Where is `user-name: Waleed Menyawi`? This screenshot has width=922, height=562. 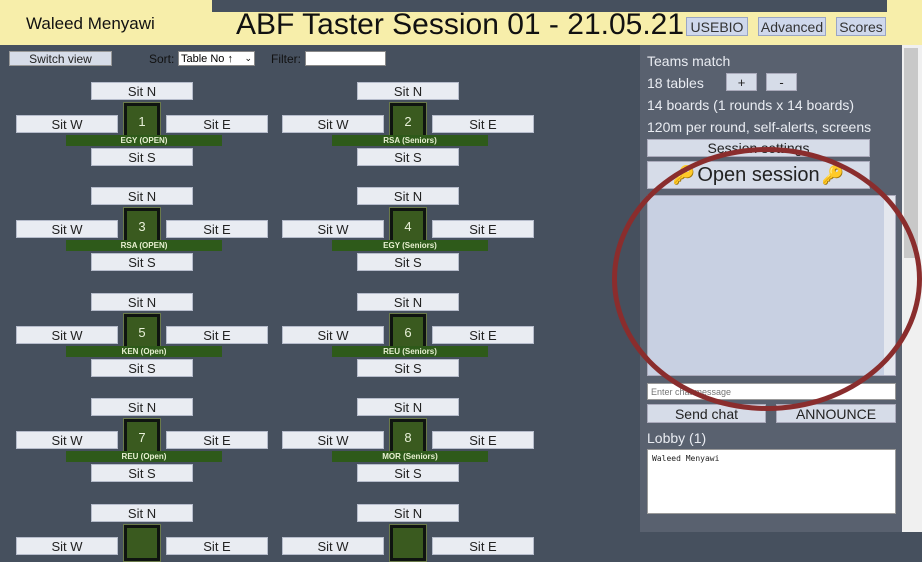
user-name: Waleed Menyawi is located at coordinates (90, 23).